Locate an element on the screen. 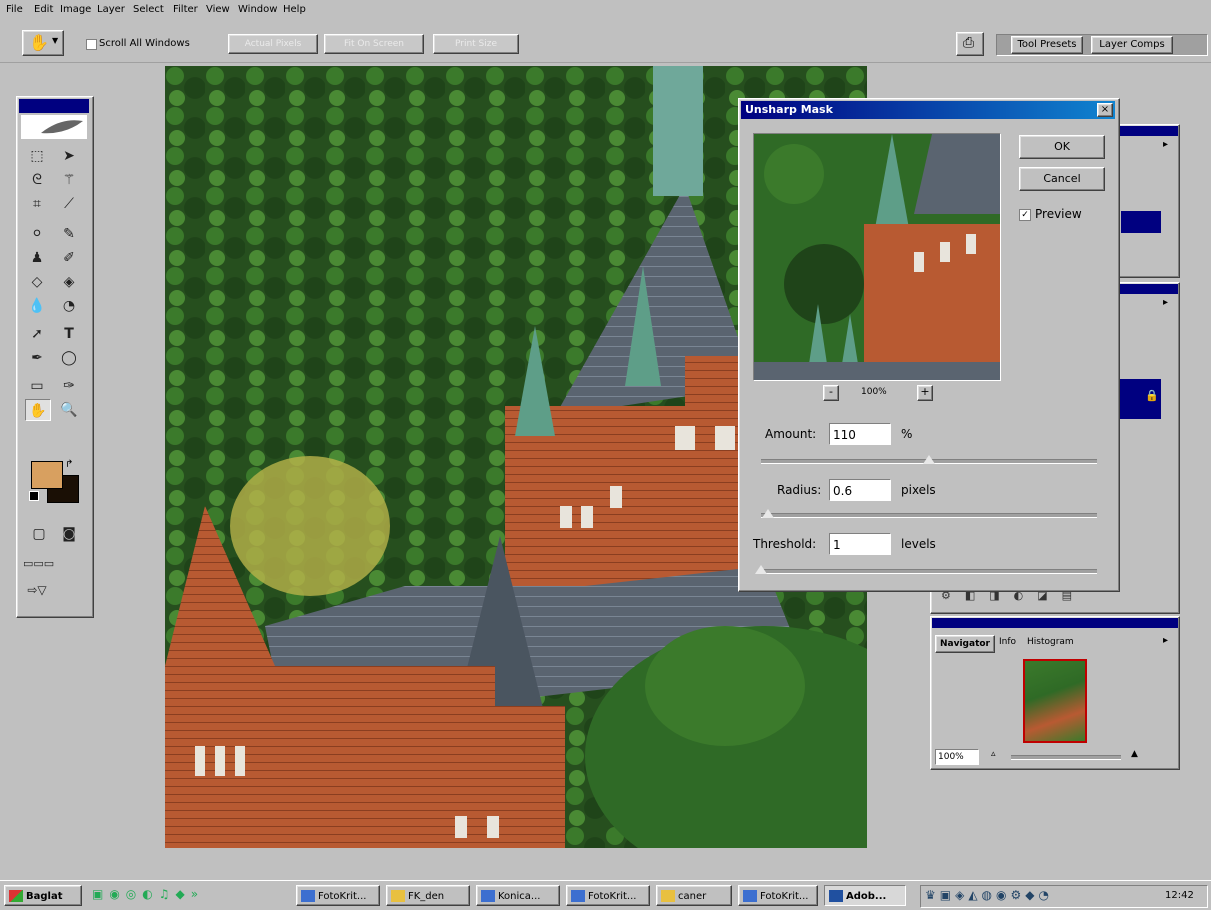 This screenshot has height=910, width=1211. dialog-preview-window is located at coordinates (877, 257).